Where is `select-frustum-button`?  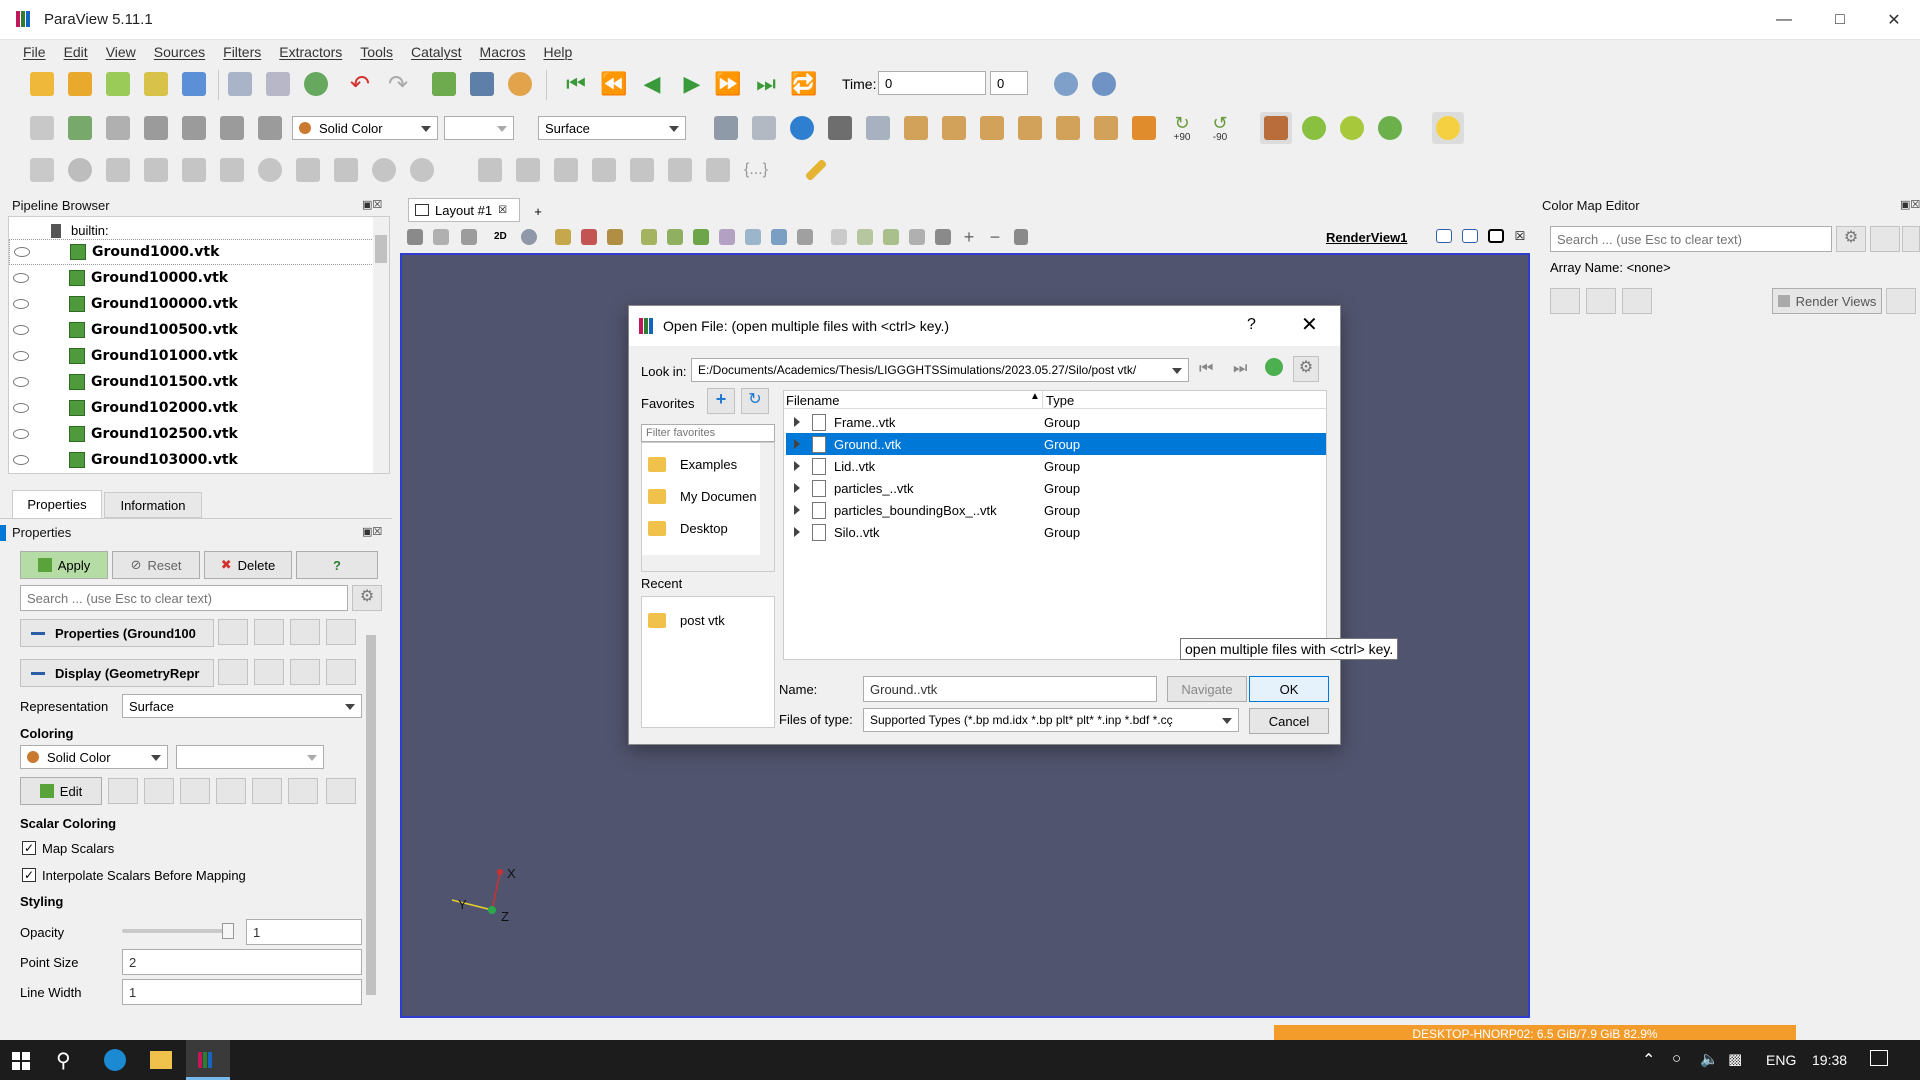 select-frustum-button is located at coordinates (615, 237).